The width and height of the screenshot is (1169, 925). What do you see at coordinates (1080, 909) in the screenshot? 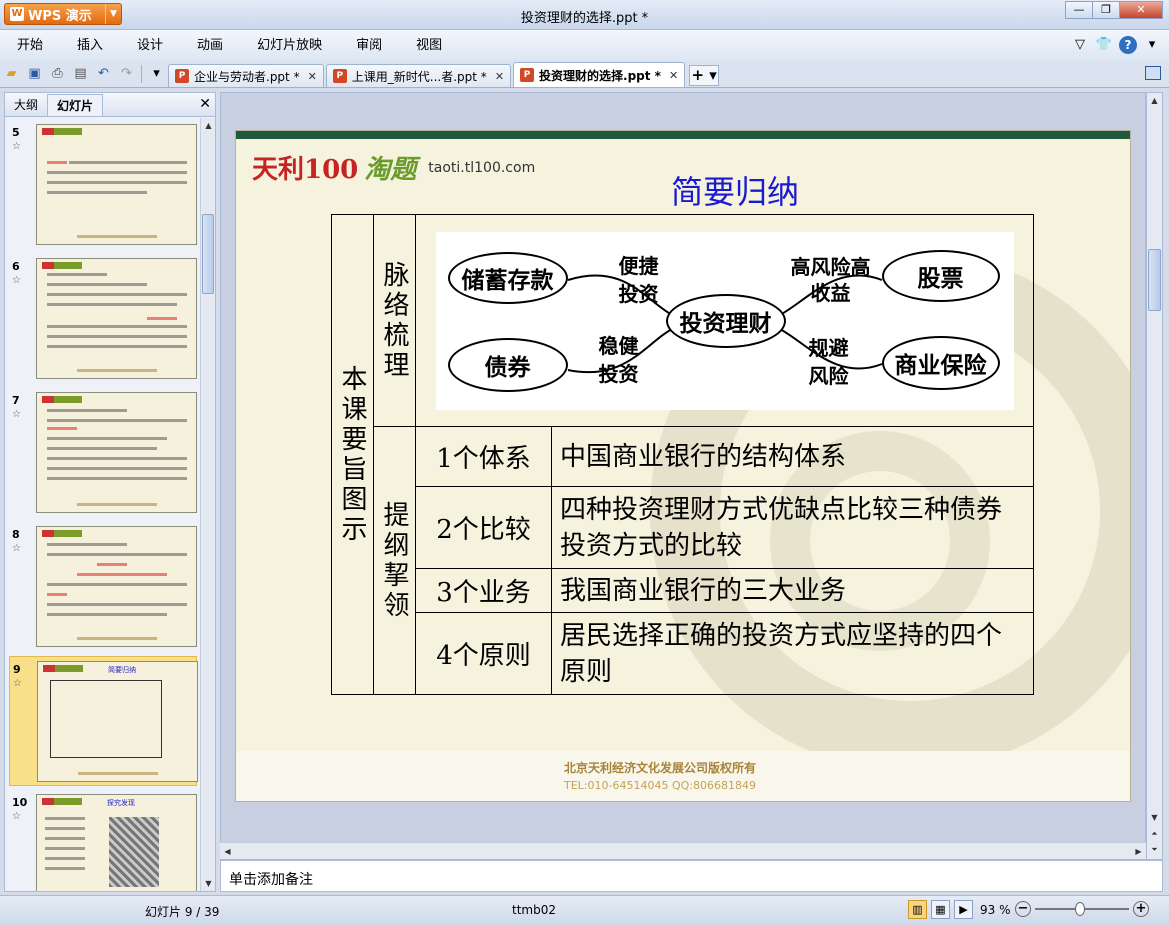
I see `zoom-slider-knob` at bounding box center [1080, 909].